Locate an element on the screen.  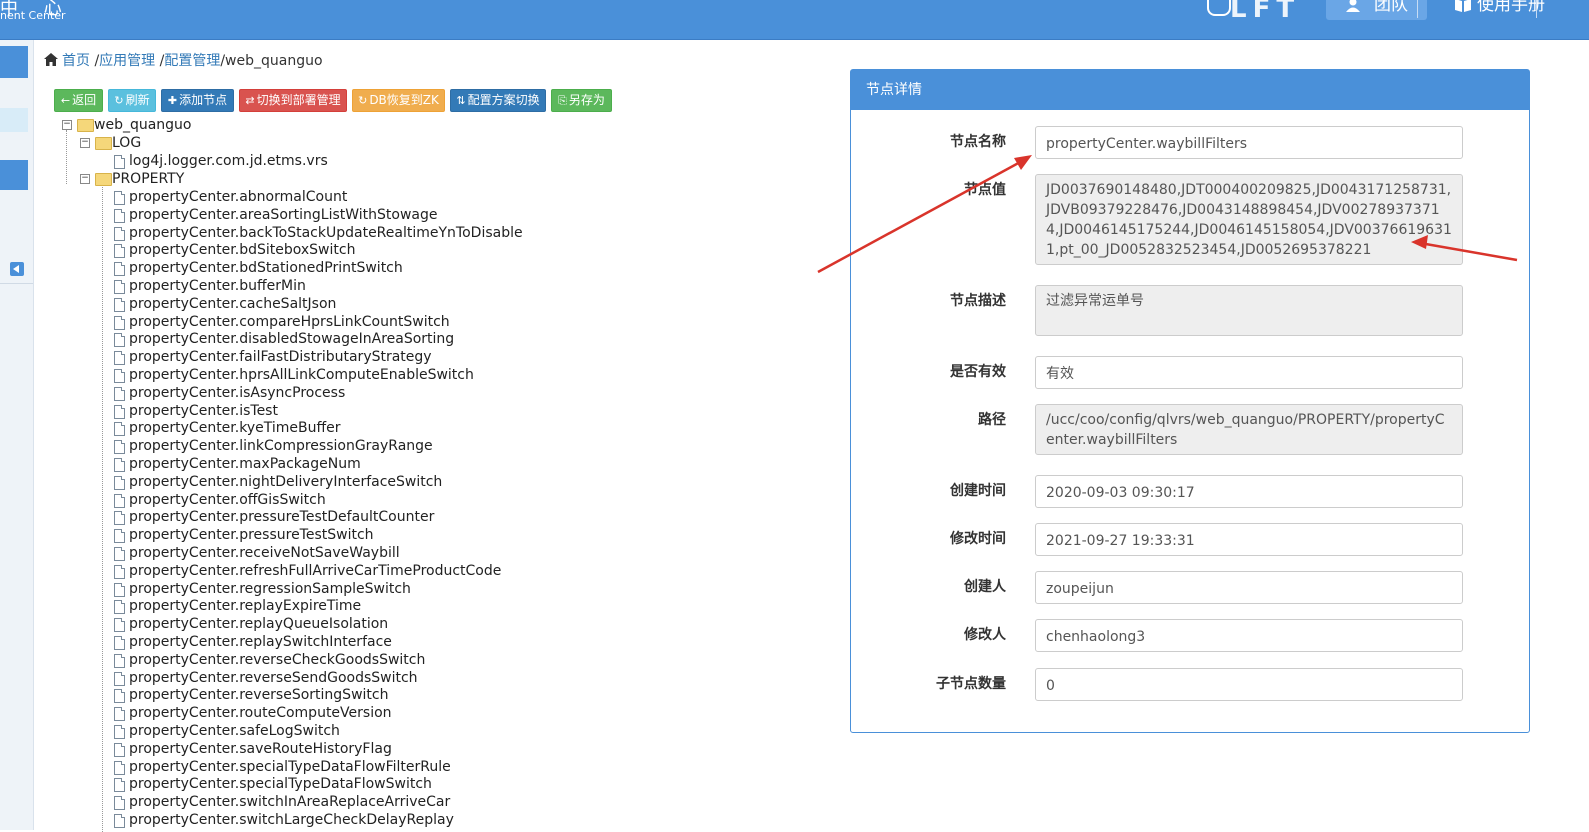
tree-leaf-label: propertyCenter.isTest is located at coordinates (203, 410).